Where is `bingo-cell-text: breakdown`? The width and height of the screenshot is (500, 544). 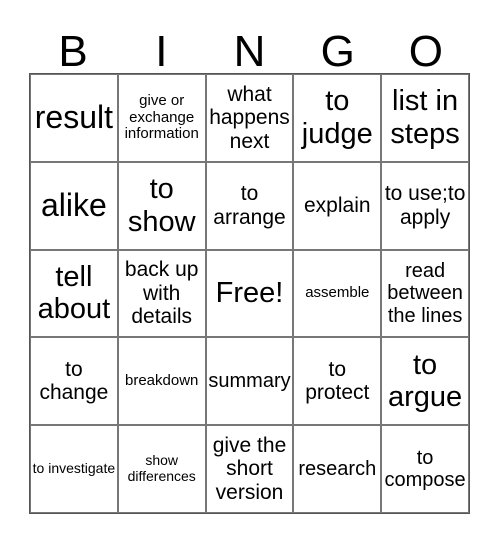 bingo-cell-text: breakdown is located at coordinates (162, 380).